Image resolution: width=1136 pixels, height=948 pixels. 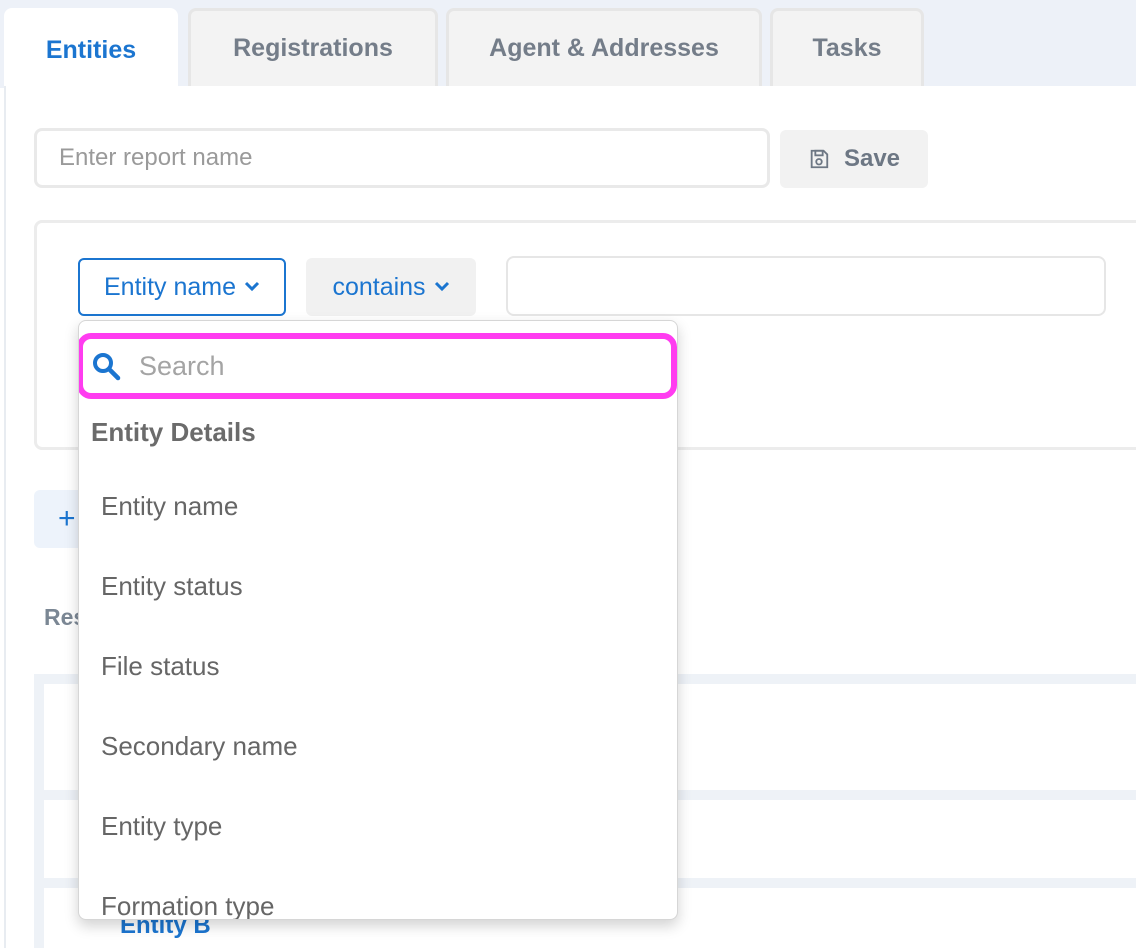 I want to click on tab-agent-addresses: Agent & Addresses, so click(x=604, y=47).